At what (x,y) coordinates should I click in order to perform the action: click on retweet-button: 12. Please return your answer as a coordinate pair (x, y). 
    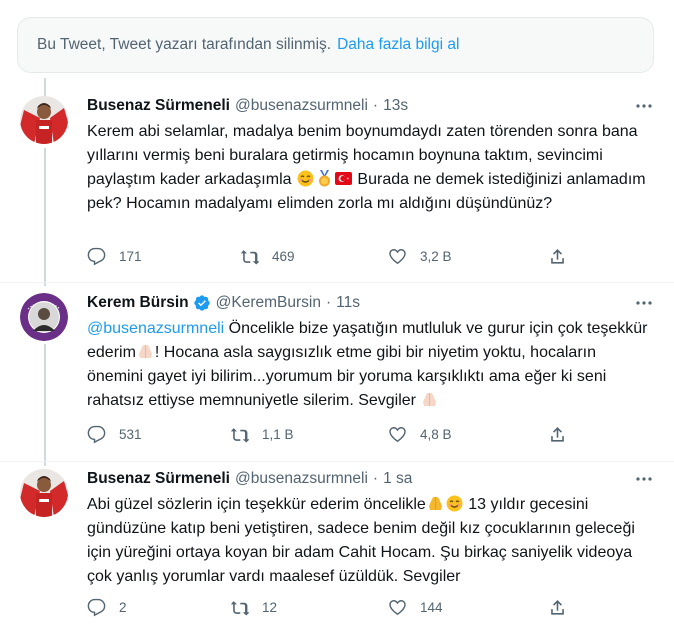
    Looking at the image, I should click on (309, 607).